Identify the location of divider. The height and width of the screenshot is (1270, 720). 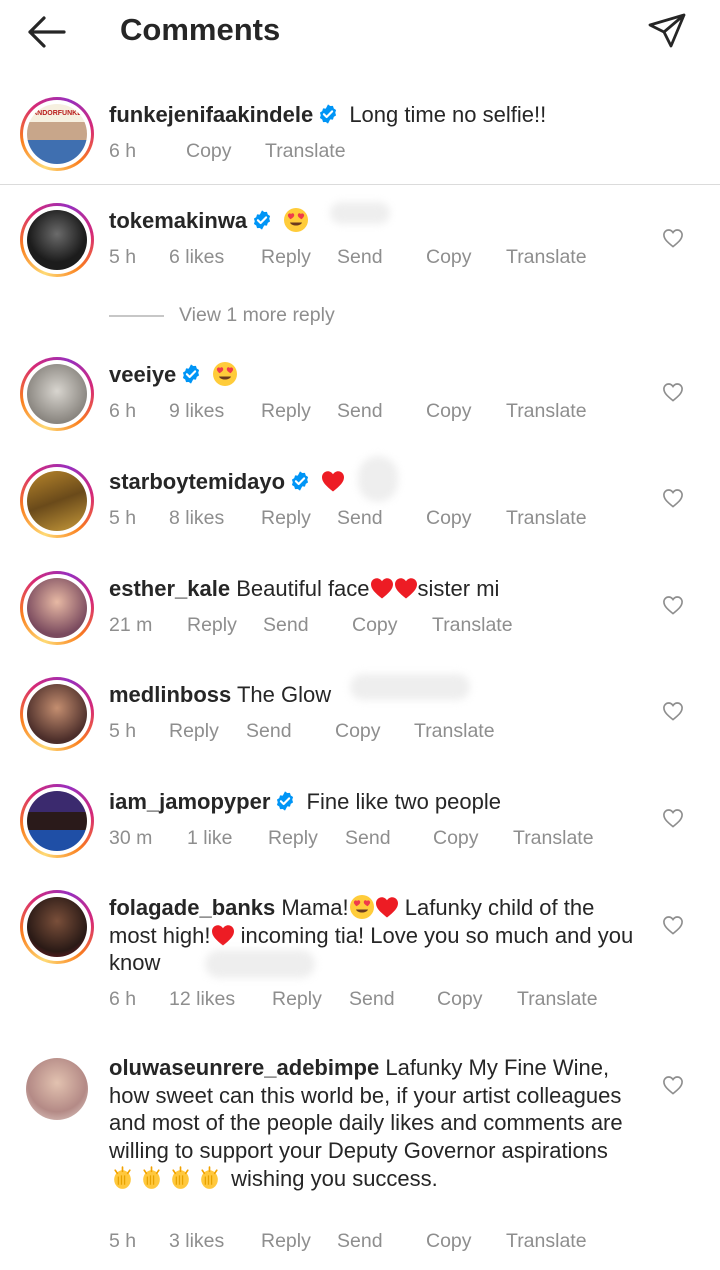
(360, 184).